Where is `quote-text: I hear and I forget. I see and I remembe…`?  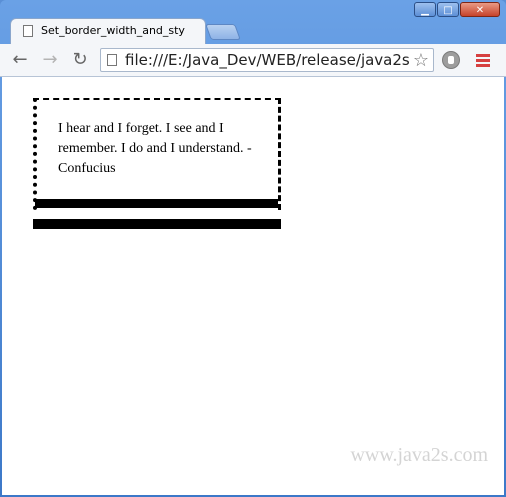
quote-text: I hear and I forget. I see and I remembe… is located at coordinates (155, 148).